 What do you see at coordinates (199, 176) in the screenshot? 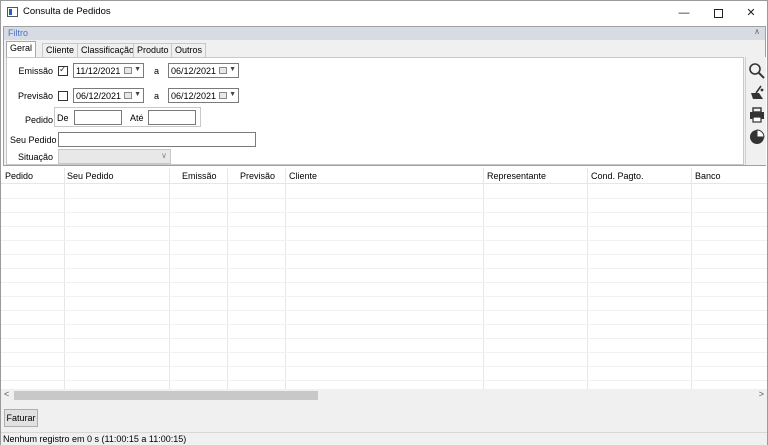
I see `column-header-emissao: Emissão` at bounding box center [199, 176].